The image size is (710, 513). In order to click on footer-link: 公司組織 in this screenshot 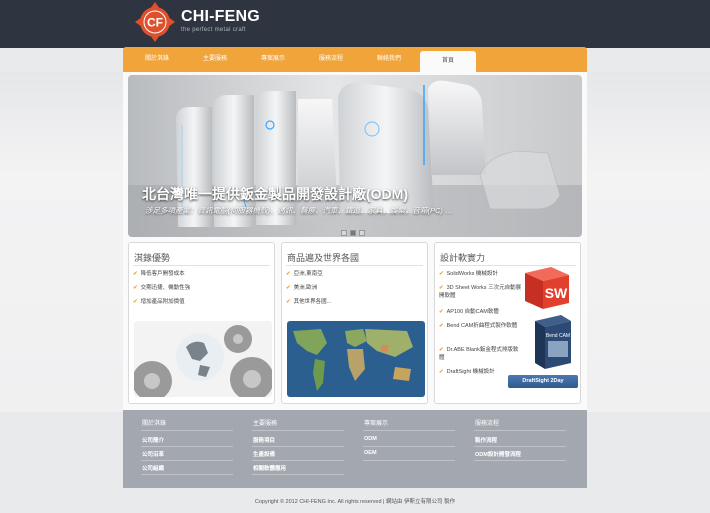, I will do `click(153, 468)`.